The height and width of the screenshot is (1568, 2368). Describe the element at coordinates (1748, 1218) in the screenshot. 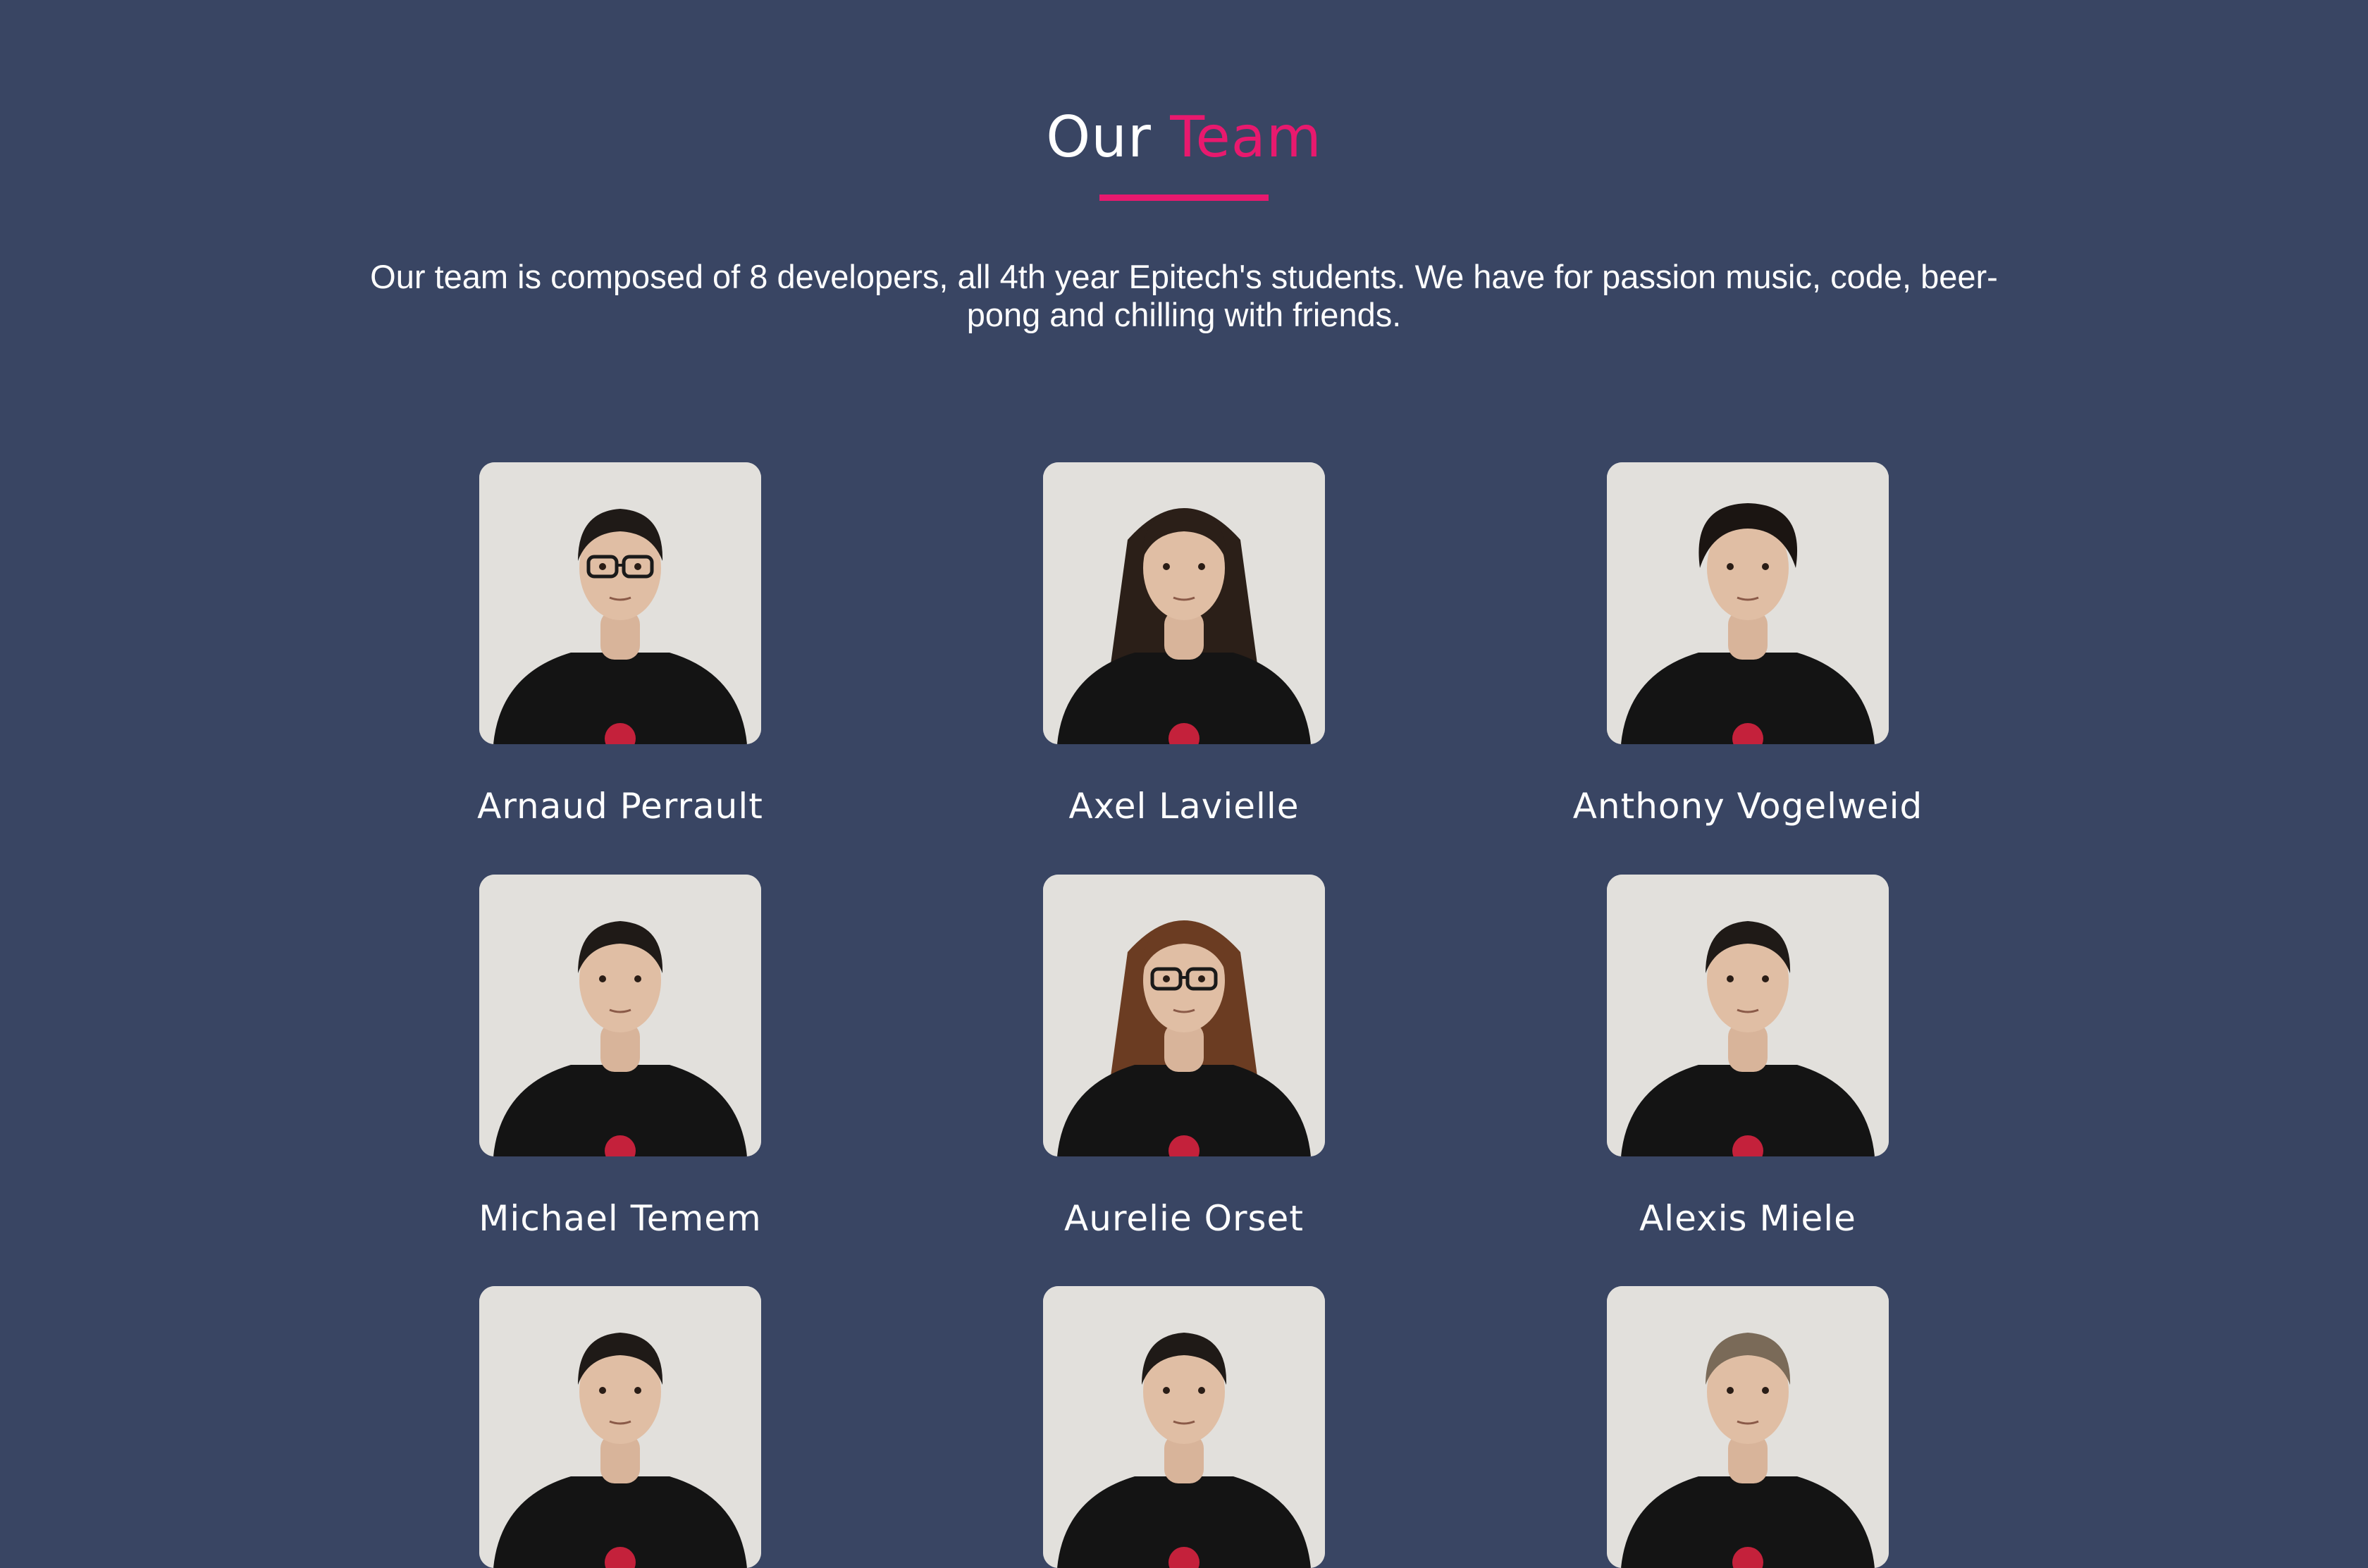

I see `member-name: Alexis Miele` at that location.